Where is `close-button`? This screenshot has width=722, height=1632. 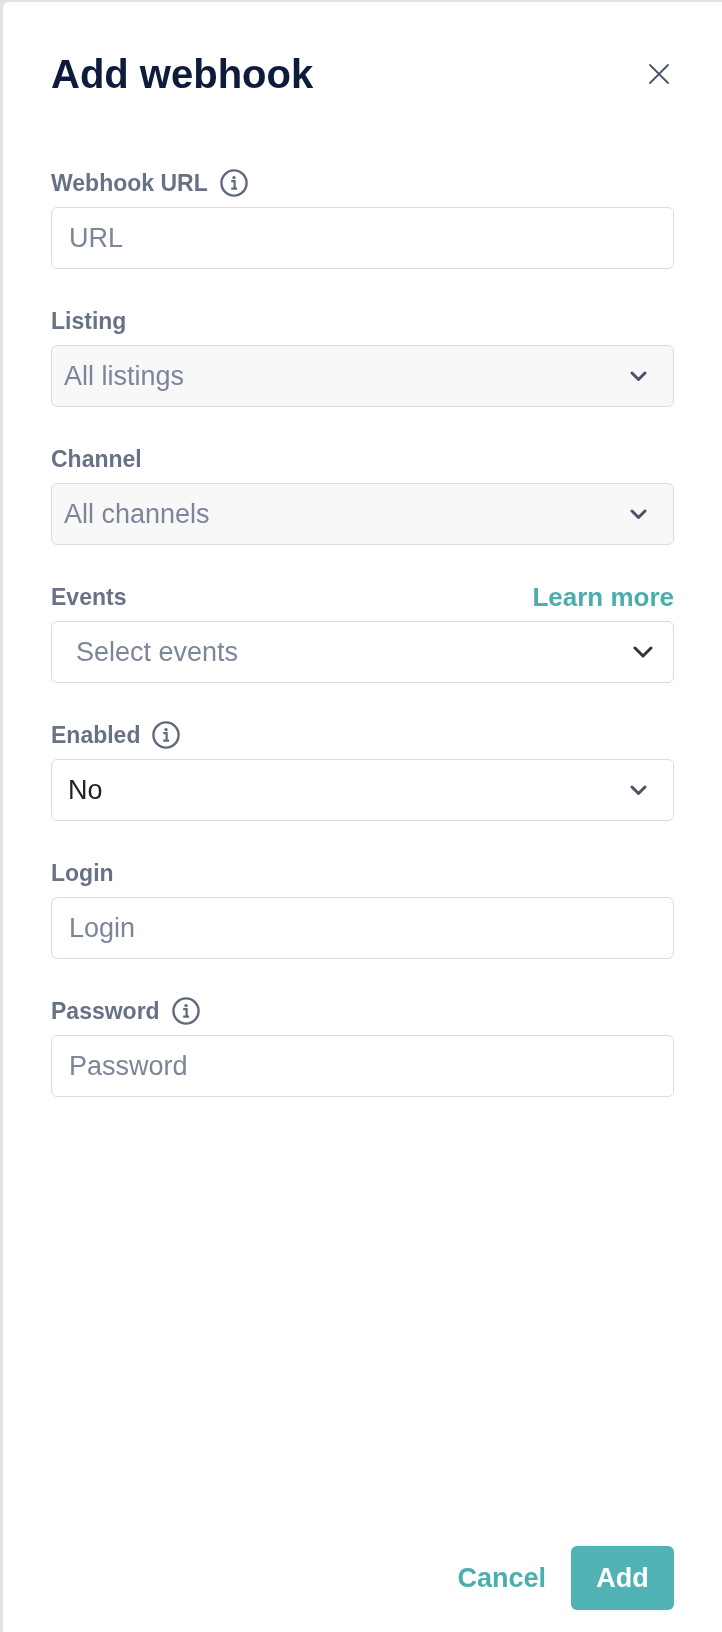
close-button is located at coordinates (659, 74).